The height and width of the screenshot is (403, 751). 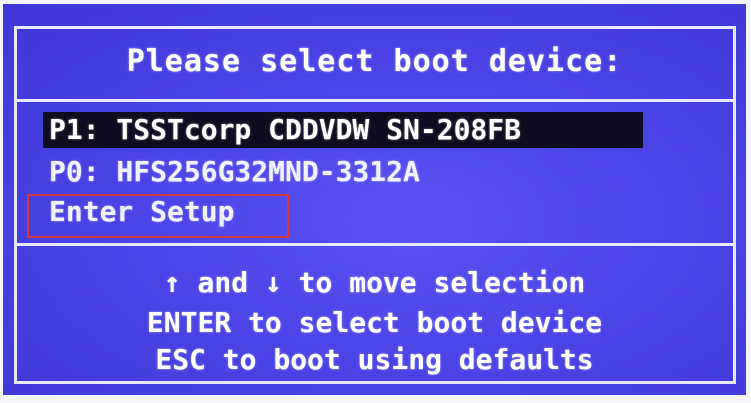 I want to click on help-divider, so click(x=375, y=244).